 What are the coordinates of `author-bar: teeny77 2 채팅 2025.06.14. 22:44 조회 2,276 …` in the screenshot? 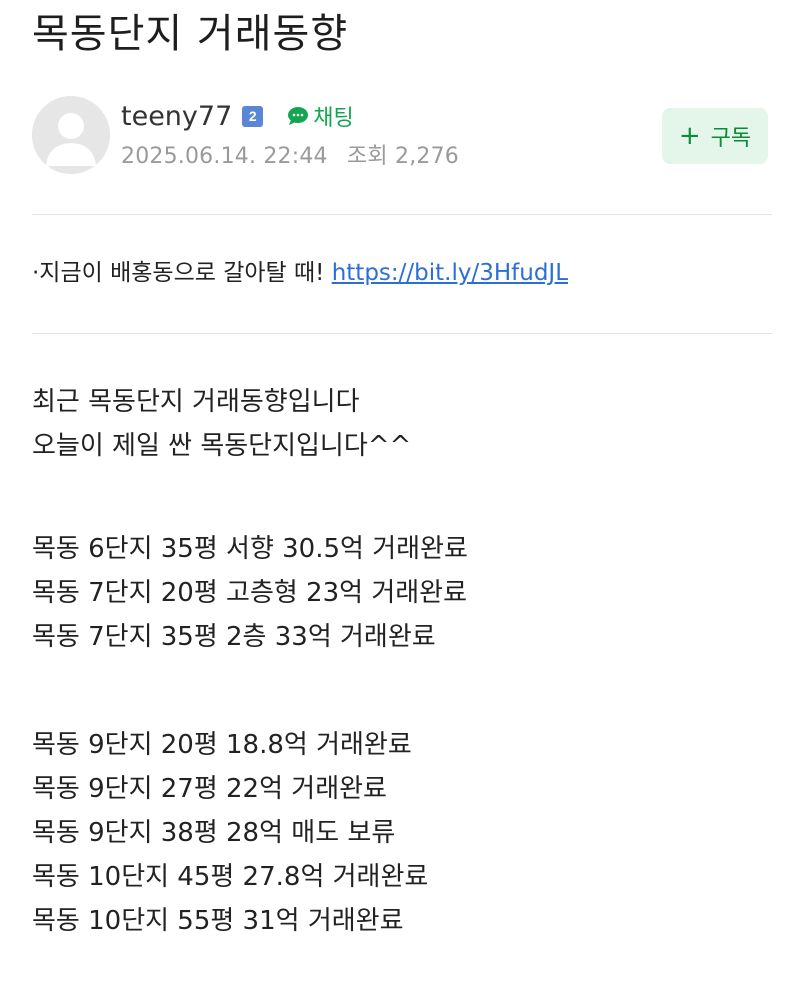 It's located at (400, 137).